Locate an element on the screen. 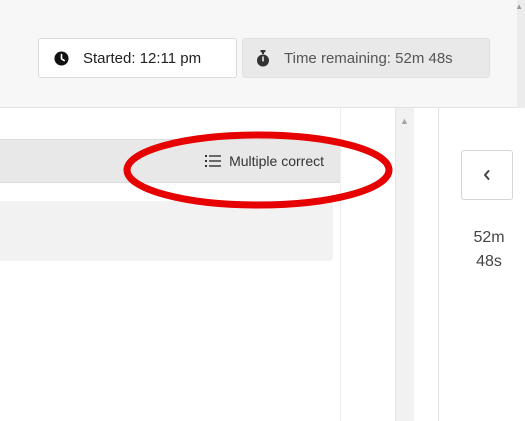  side-panel: 52m 48s is located at coordinates (481, 264).